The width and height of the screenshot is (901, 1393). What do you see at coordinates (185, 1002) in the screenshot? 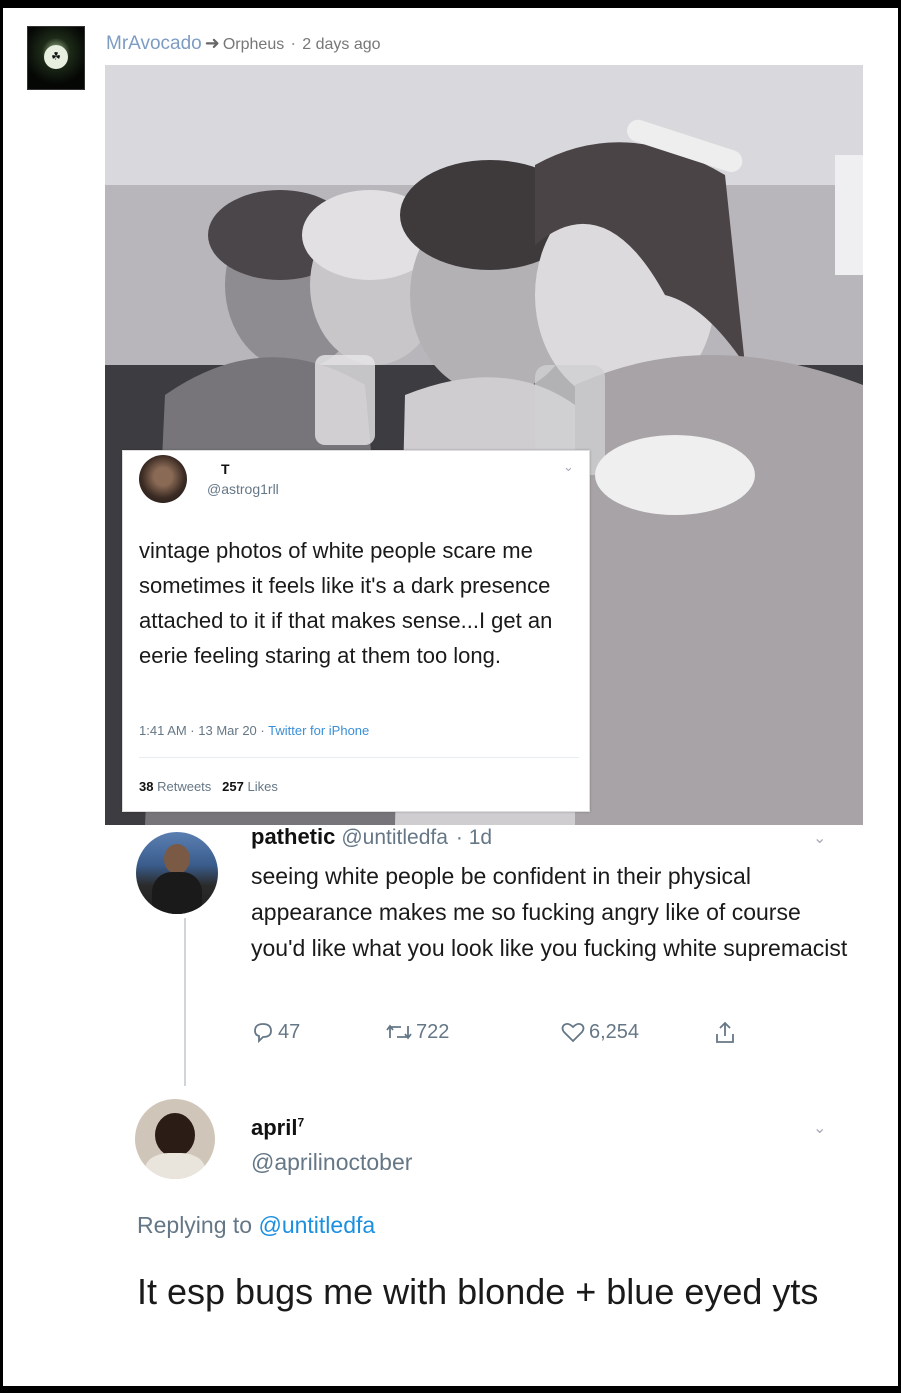
I see `thread-connector-line` at bounding box center [185, 1002].